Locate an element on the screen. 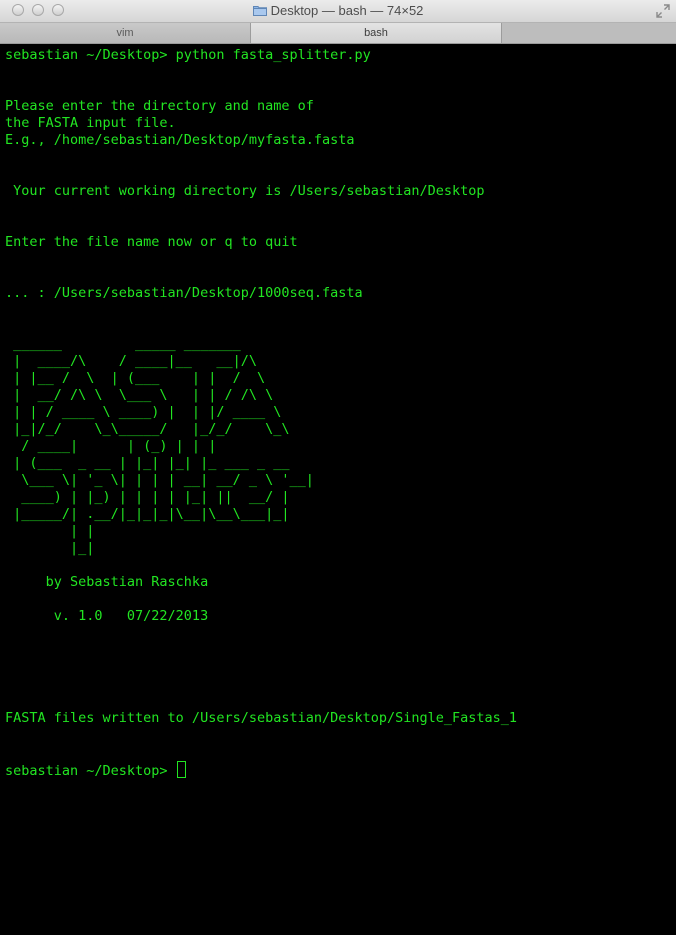 The image size is (676, 935). window-title-group: Desktop — bash — 74×52 is located at coordinates (338, 11).